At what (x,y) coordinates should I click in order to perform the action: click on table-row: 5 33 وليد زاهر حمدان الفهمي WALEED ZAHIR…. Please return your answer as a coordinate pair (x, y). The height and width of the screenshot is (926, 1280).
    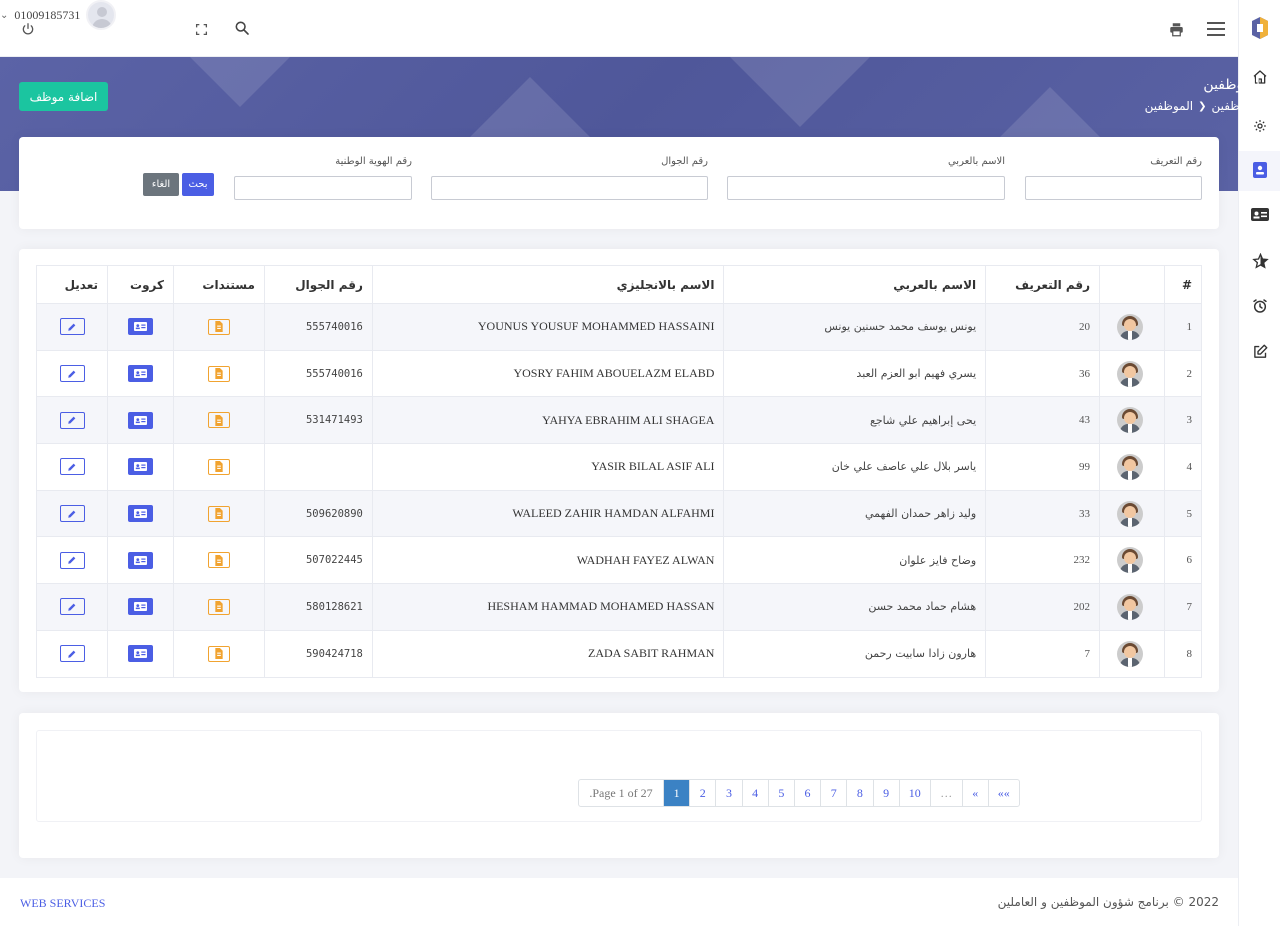
    Looking at the image, I should click on (618, 513).